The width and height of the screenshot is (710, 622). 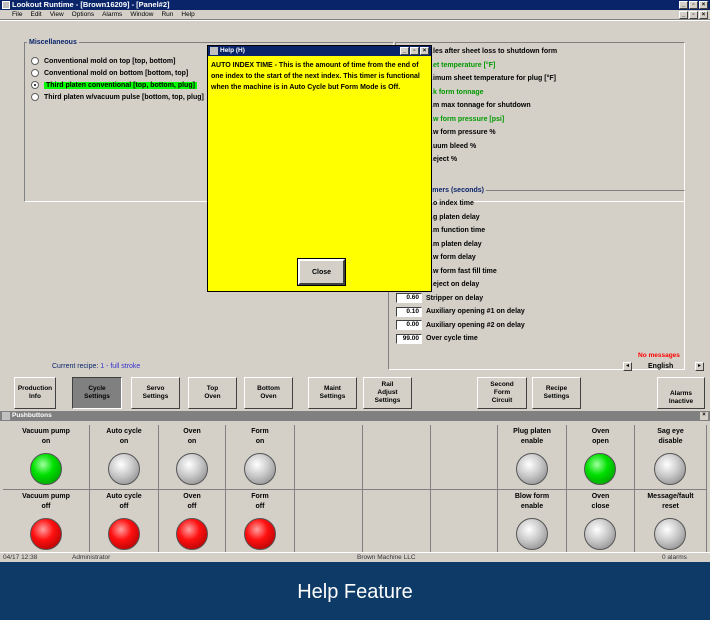 I want to click on app-icon, so click(x=6, y=5).